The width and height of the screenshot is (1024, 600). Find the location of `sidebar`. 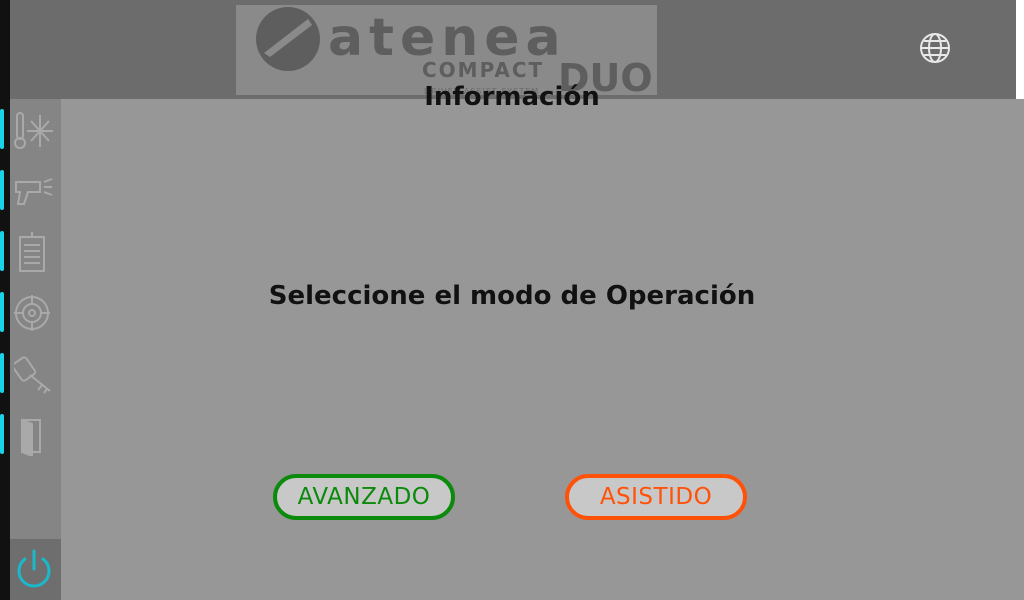

sidebar is located at coordinates (30, 349).